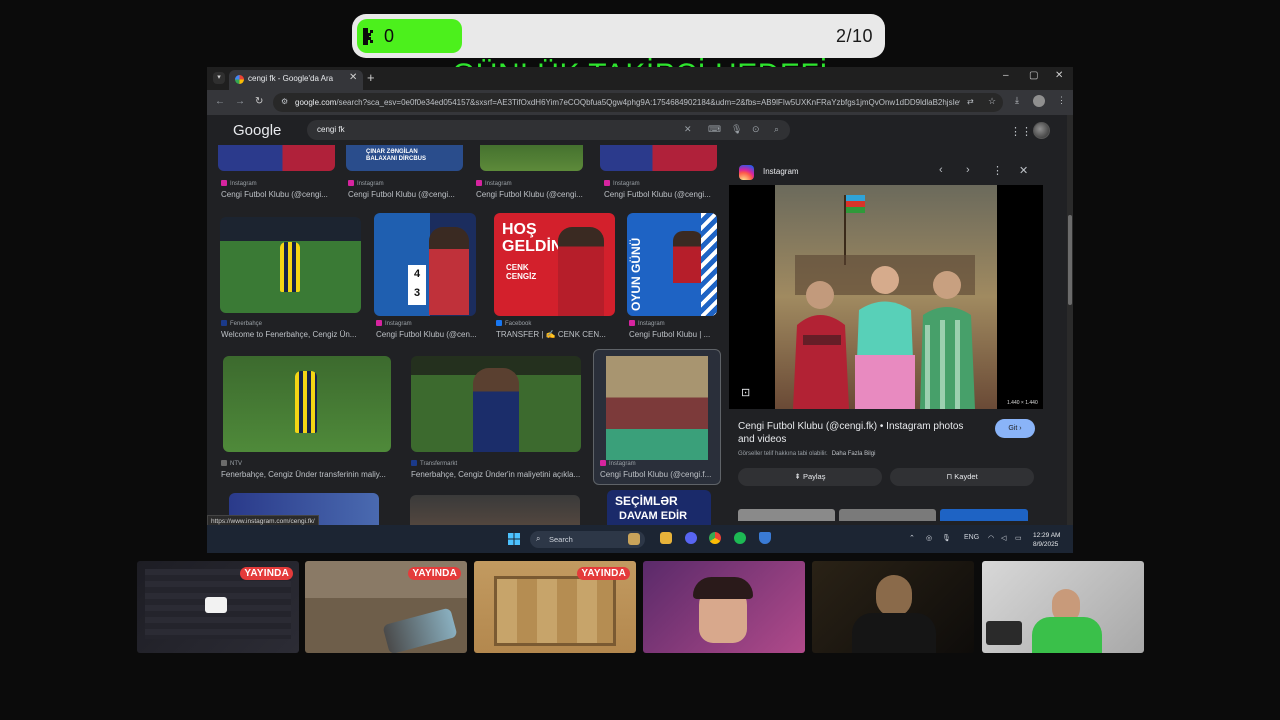 This screenshot has width=1280, height=720. Describe the element at coordinates (240, 101) in the screenshot. I see `forward-icon: →` at that location.